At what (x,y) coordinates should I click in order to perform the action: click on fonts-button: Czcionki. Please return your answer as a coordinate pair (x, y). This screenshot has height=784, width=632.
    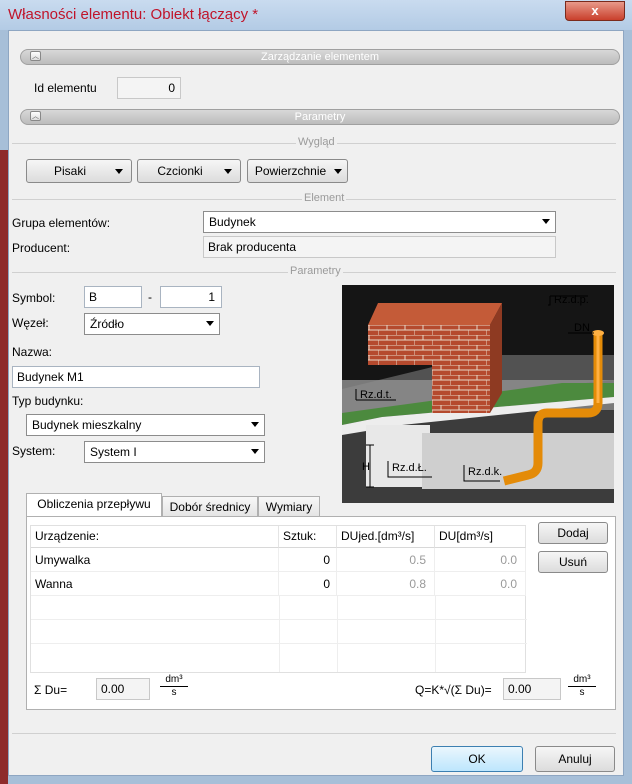
    Looking at the image, I should click on (189, 171).